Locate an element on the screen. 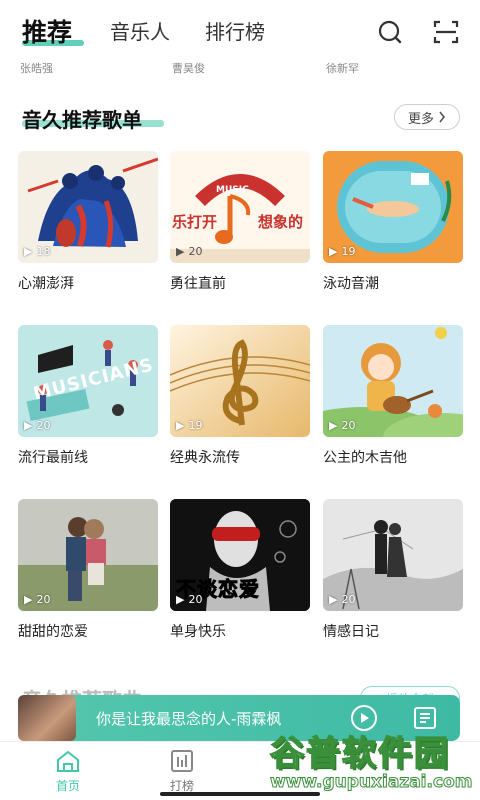 Image resolution: width=480 pixels, height=800 pixels. section-title: 音久推荐歌单 is located at coordinates (82, 120).